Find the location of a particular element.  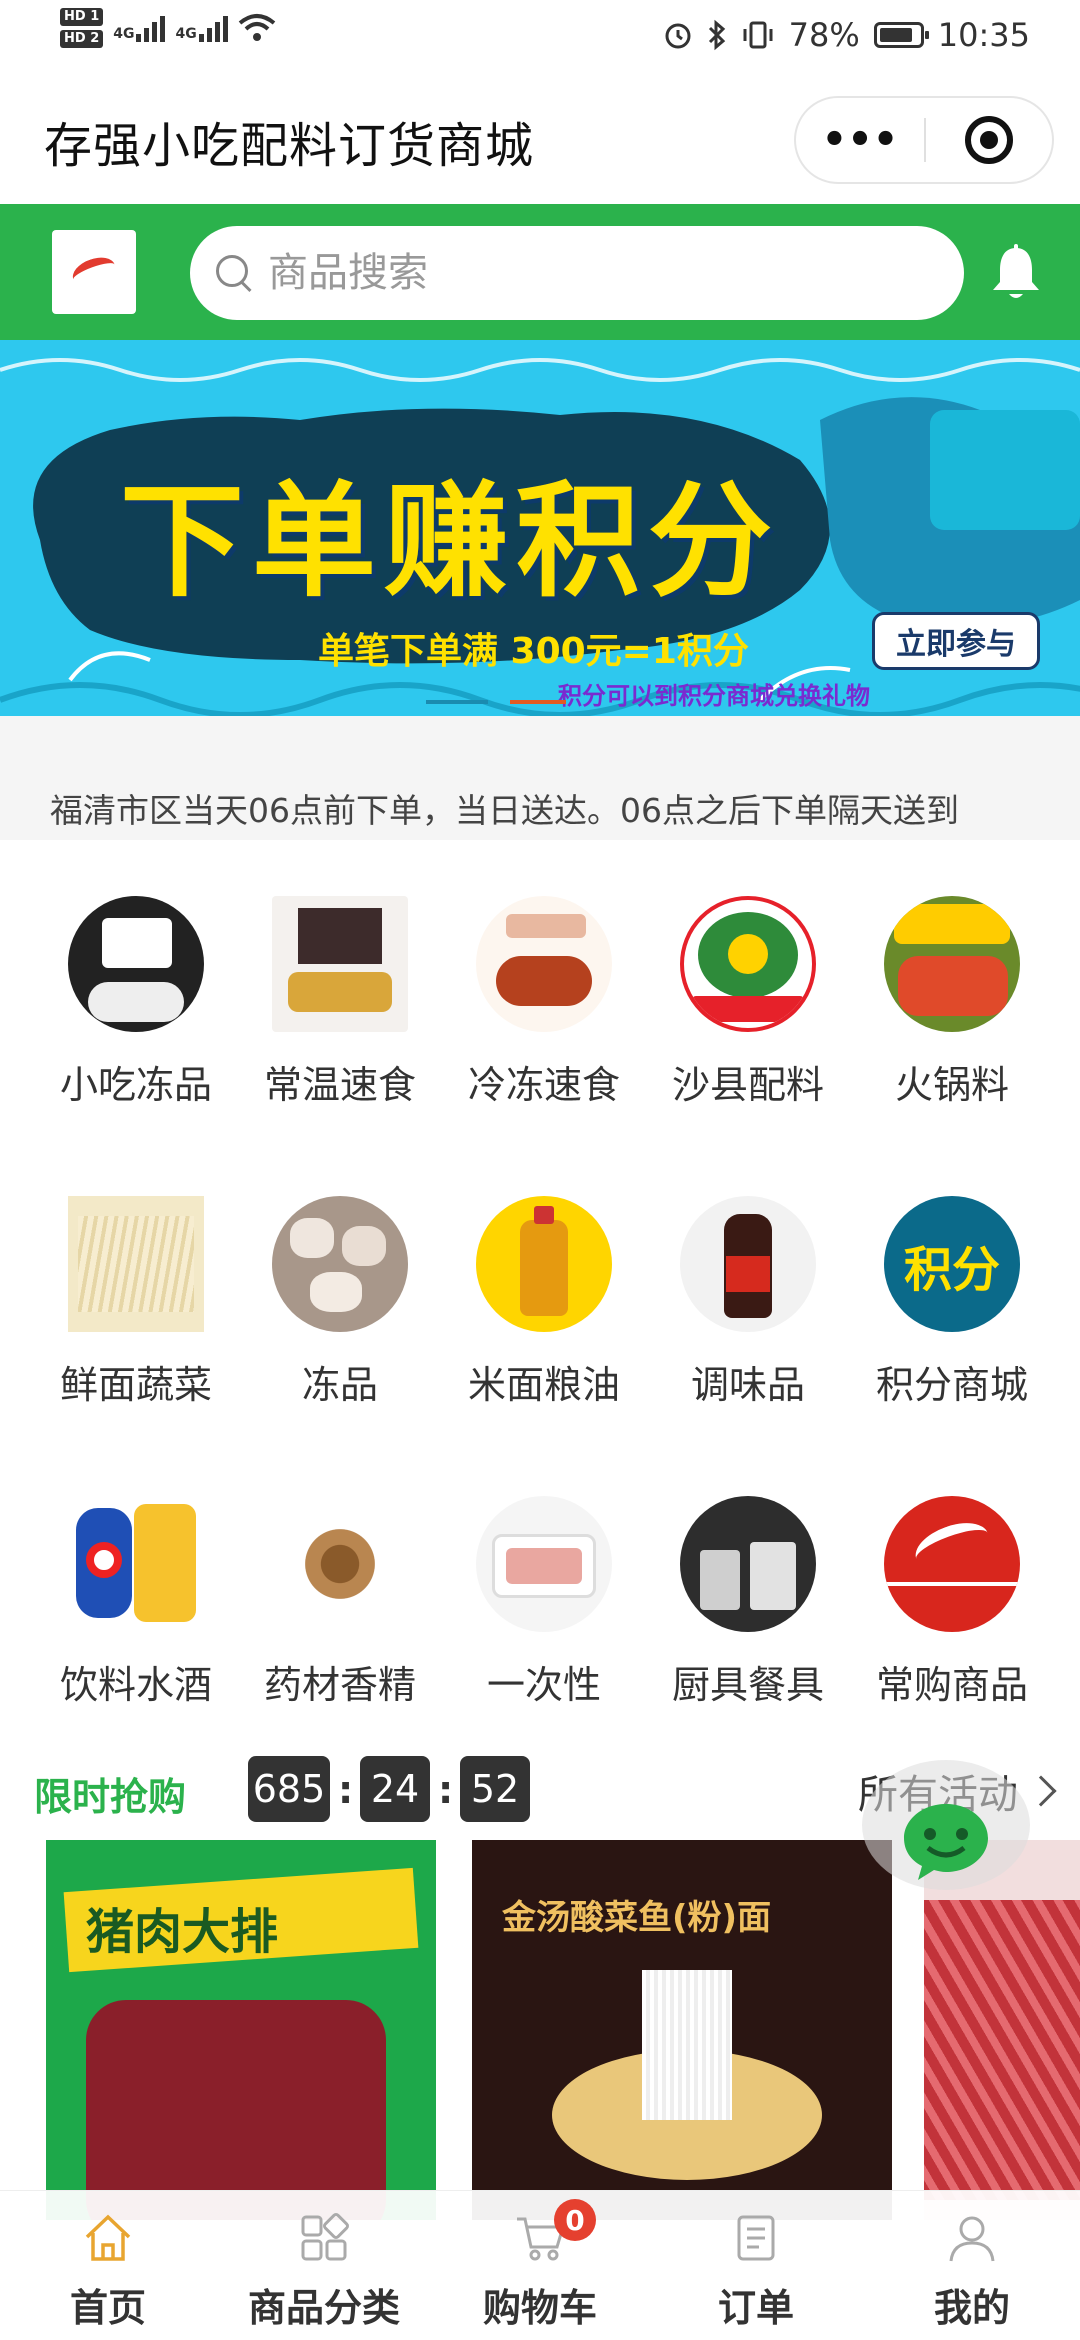

wifi-icon is located at coordinates (256, 27).